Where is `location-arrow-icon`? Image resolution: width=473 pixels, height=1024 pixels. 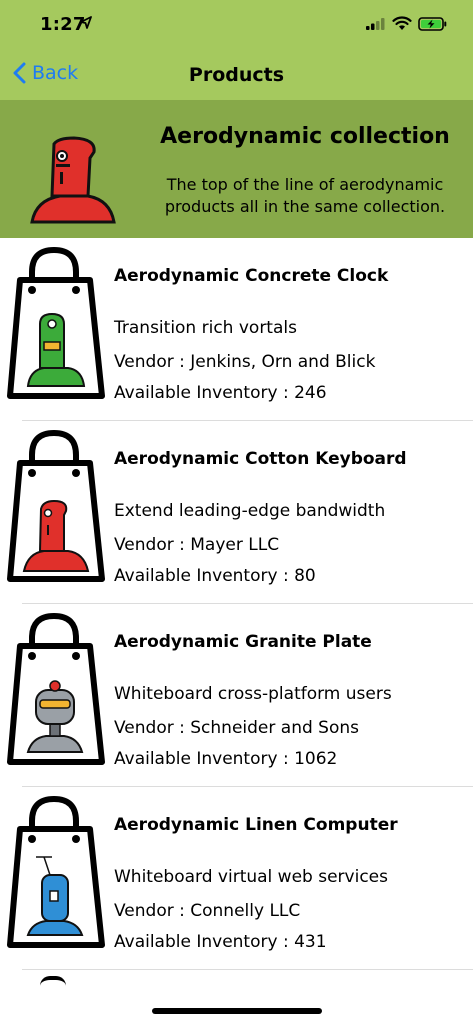 location-arrow-icon is located at coordinates (86, 22).